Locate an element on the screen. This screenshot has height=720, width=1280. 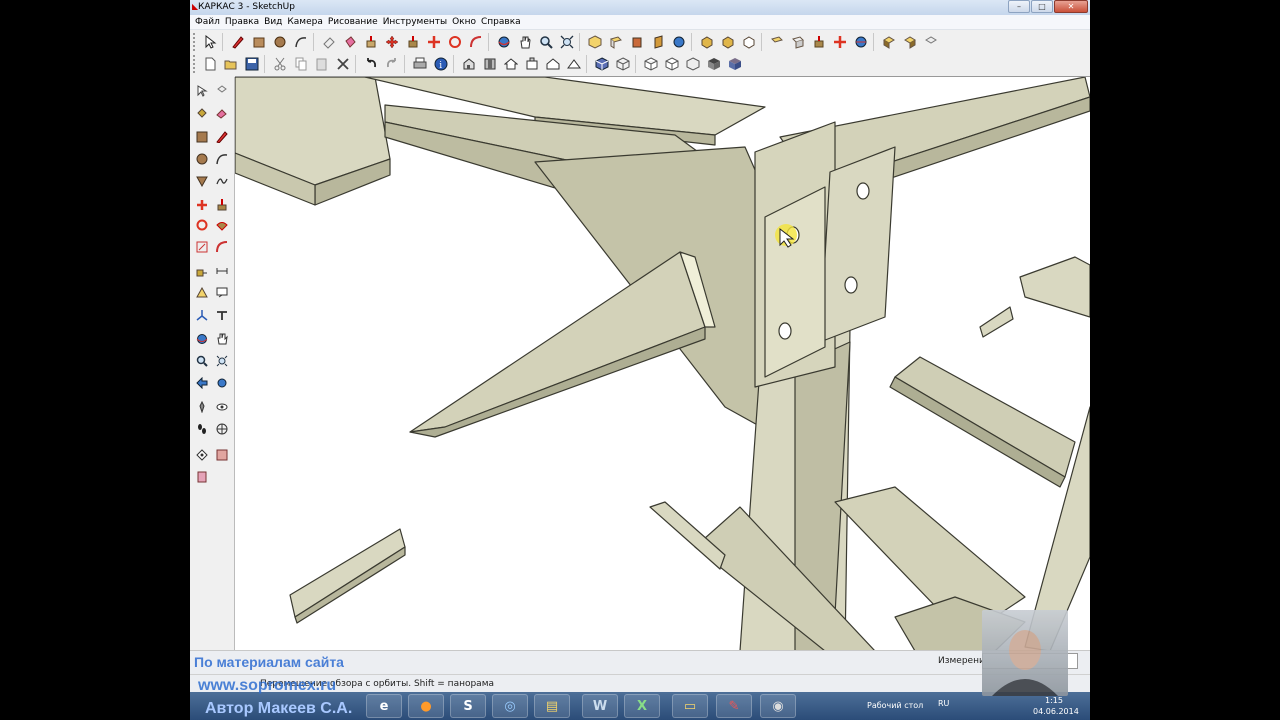
orbit-icon is located at coordinates (503, 42).